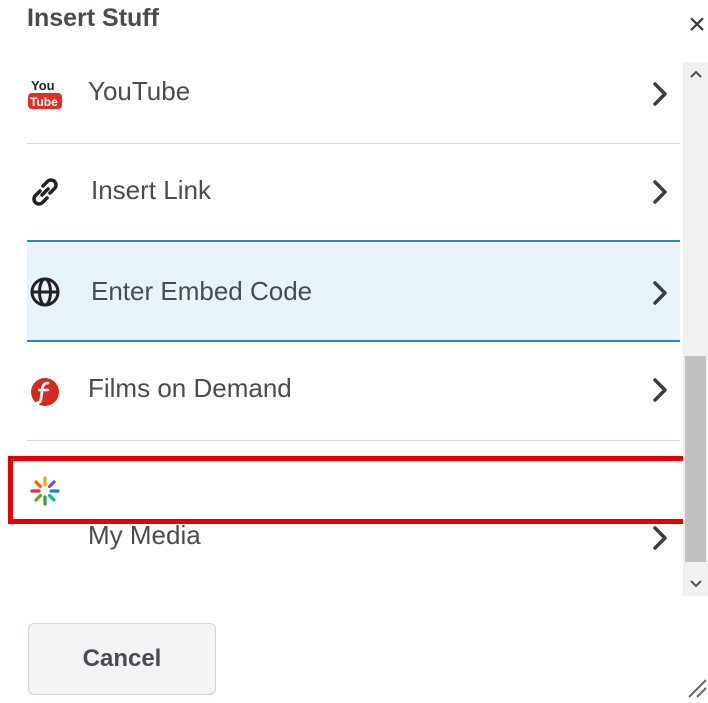  I want to click on globe-icon, so click(45, 292).